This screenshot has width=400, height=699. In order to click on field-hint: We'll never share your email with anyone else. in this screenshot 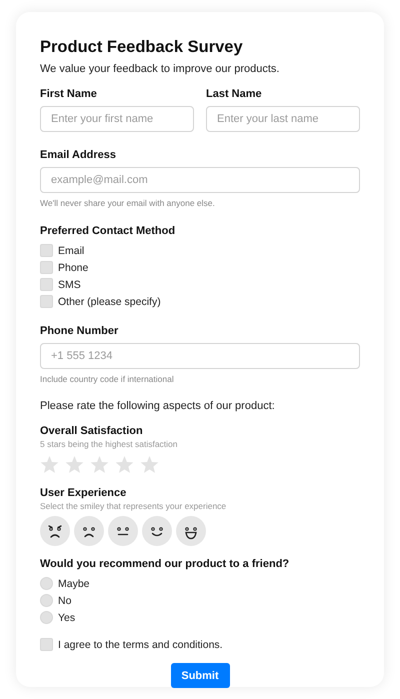, I will do `click(128, 203)`.